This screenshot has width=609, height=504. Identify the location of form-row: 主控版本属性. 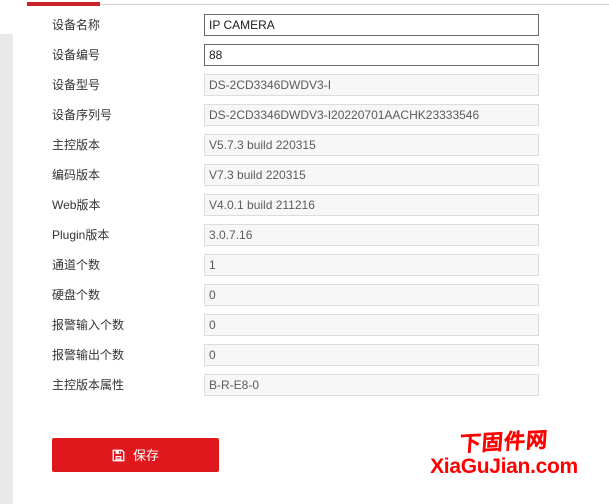
(304, 389).